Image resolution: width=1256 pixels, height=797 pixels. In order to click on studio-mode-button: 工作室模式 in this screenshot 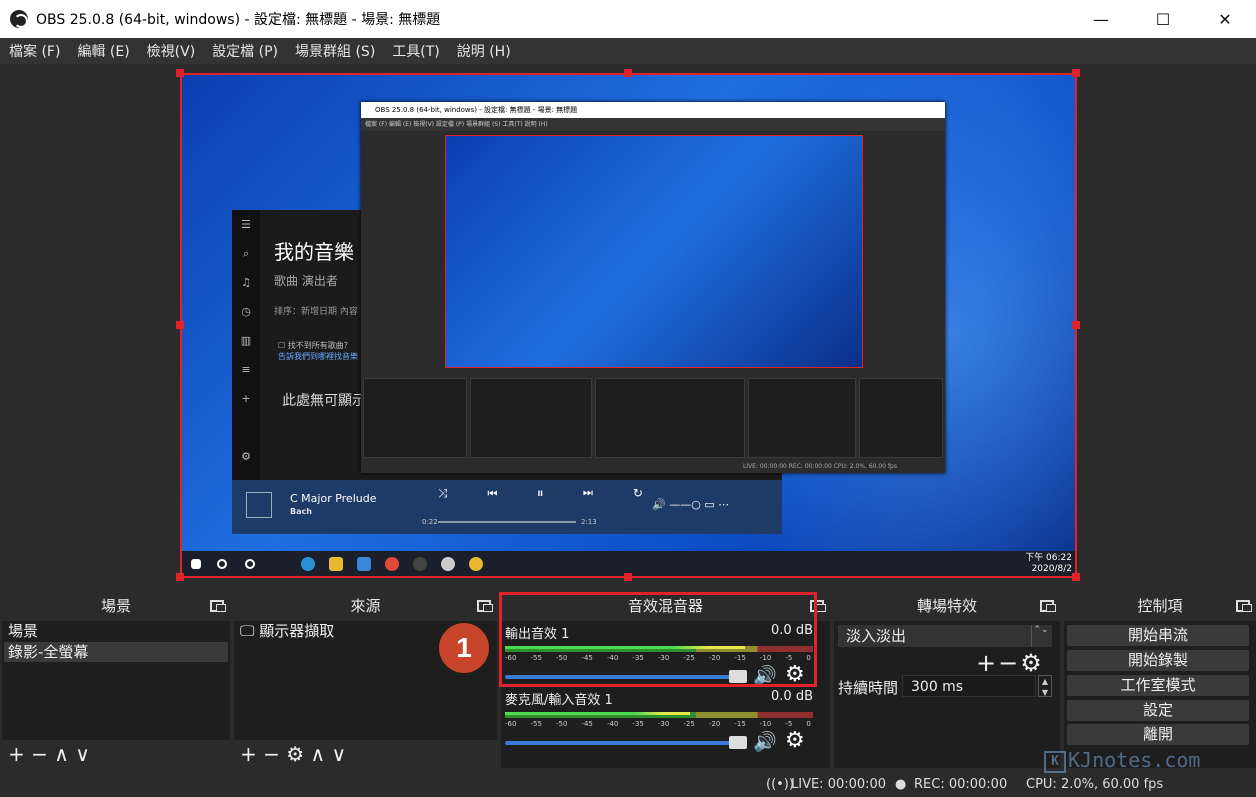, I will do `click(1158, 685)`.